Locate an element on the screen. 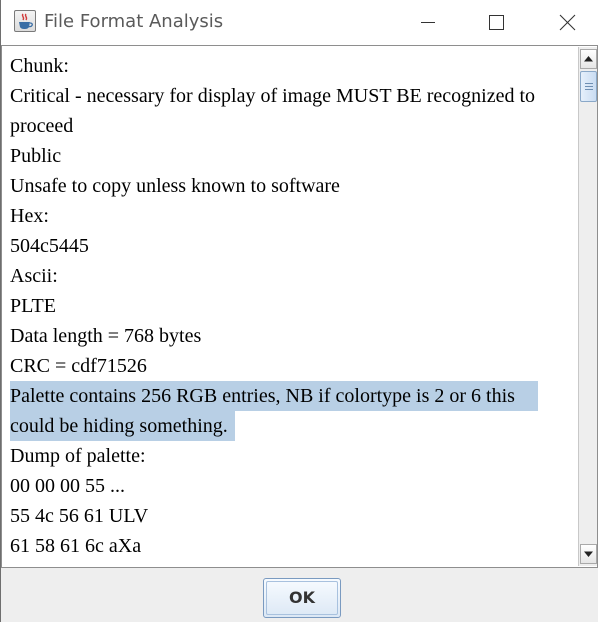  text-line: Public is located at coordinates (36, 156).